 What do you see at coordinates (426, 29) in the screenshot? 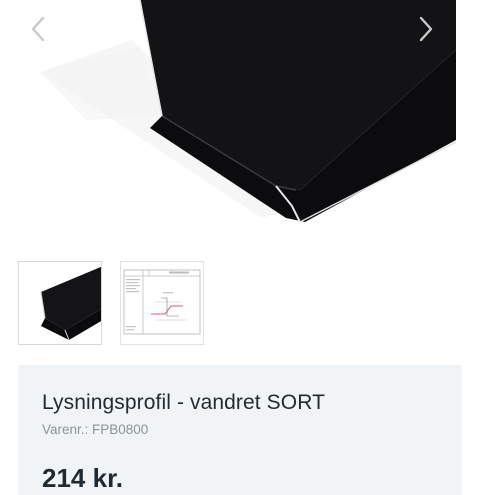
I see `chevron-right-icon` at bounding box center [426, 29].